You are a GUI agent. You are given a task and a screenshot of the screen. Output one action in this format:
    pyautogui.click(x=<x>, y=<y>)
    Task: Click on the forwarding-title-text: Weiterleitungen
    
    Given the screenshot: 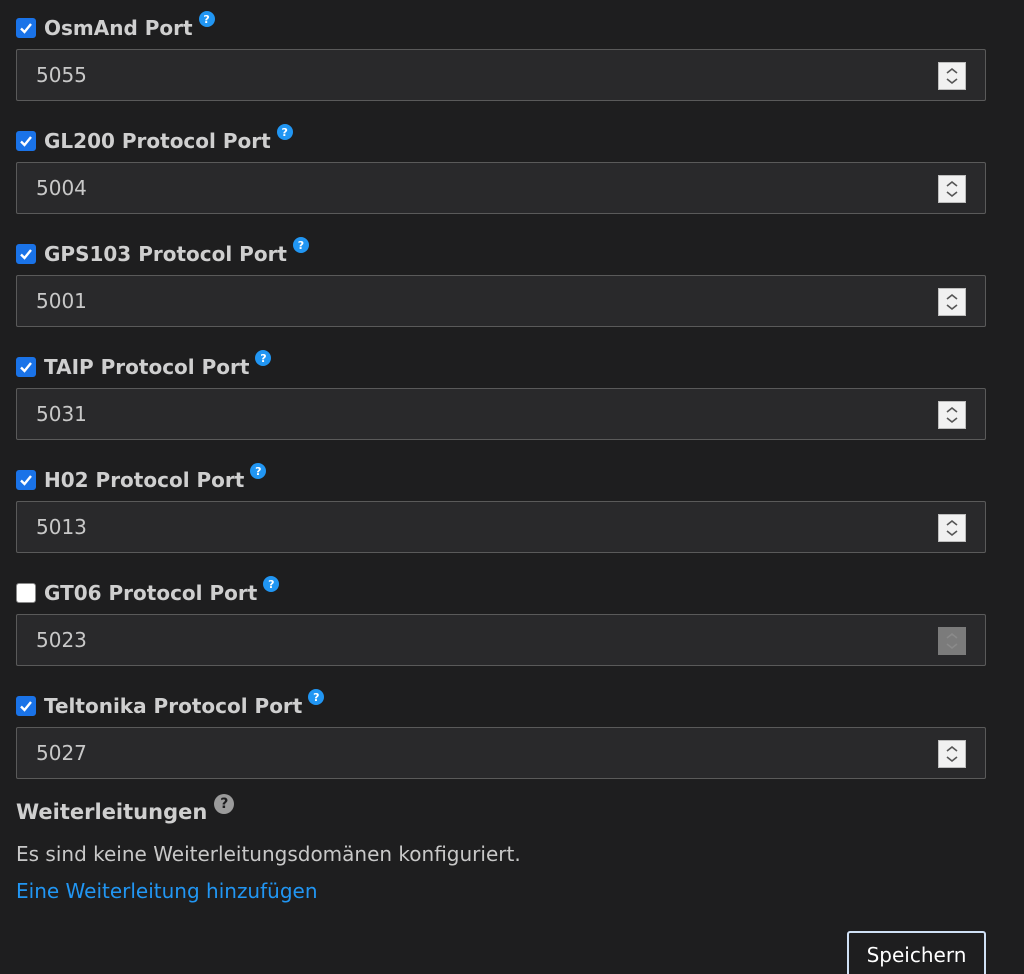 What is the action you would take?
    pyautogui.click(x=112, y=812)
    